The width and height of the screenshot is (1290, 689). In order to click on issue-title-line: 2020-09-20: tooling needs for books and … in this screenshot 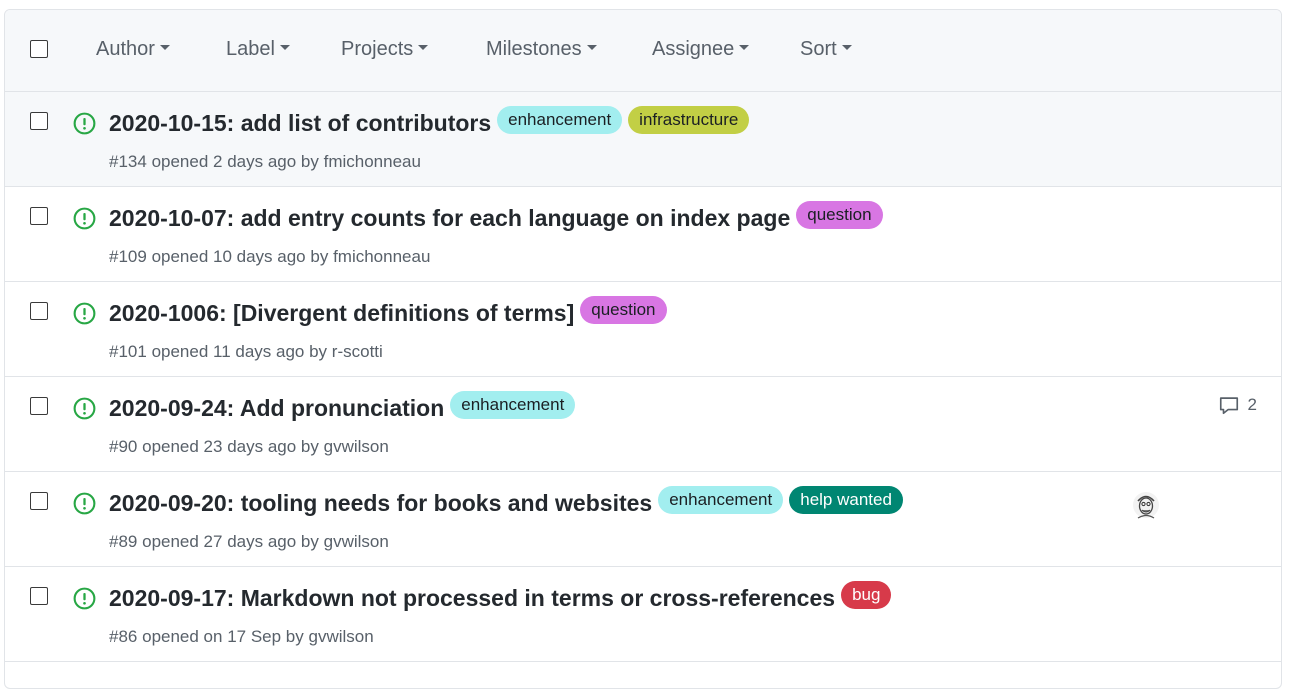, I will do `click(509, 501)`.